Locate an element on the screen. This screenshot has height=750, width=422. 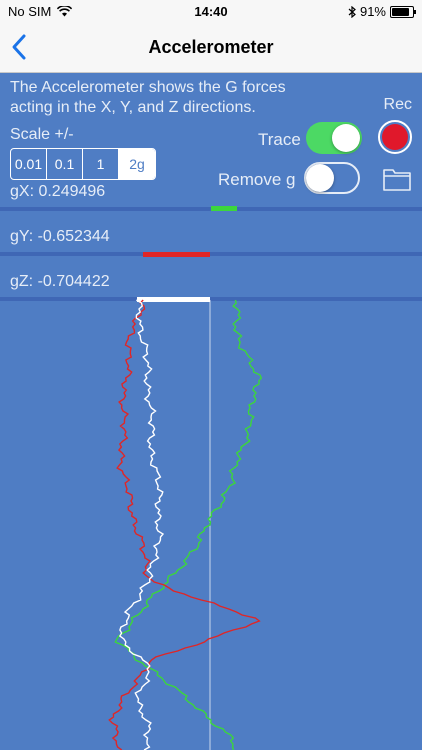
gy-bar is located at coordinates (176, 254).